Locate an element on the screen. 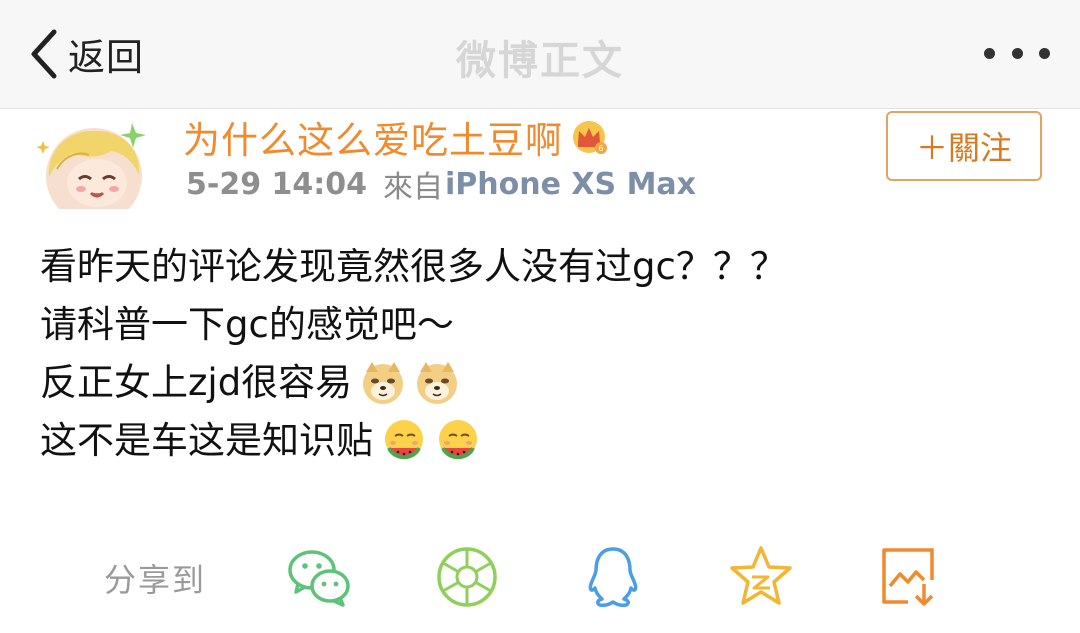 Image resolution: width=1080 pixels, height=633 pixels. avatar is located at coordinates (96, 165).